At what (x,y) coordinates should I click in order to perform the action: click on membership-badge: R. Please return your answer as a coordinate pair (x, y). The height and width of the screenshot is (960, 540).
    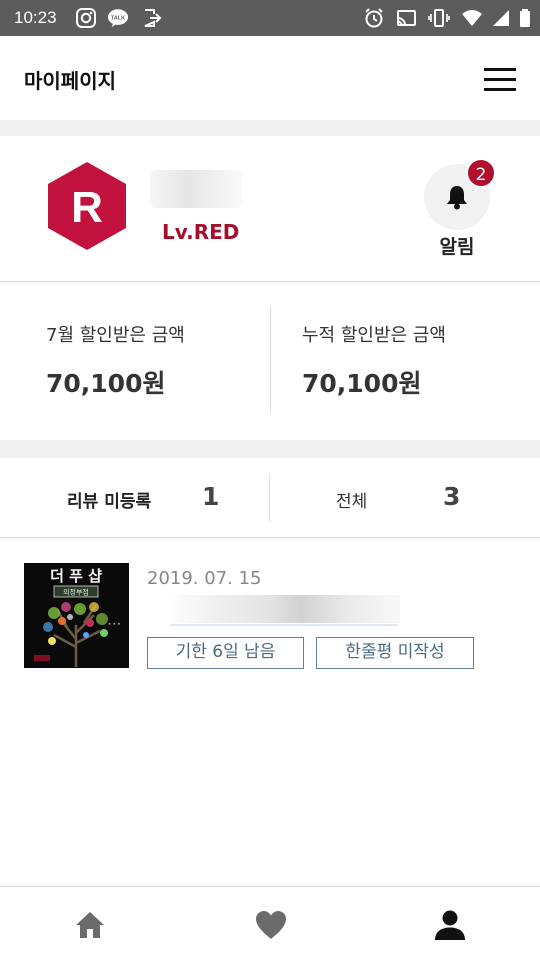
    Looking at the image, I should click on (87, 206).